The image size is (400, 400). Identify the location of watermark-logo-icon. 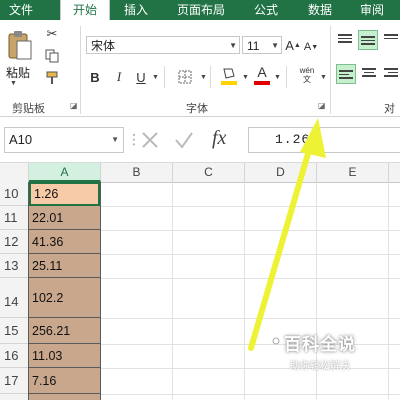
(276, 339).